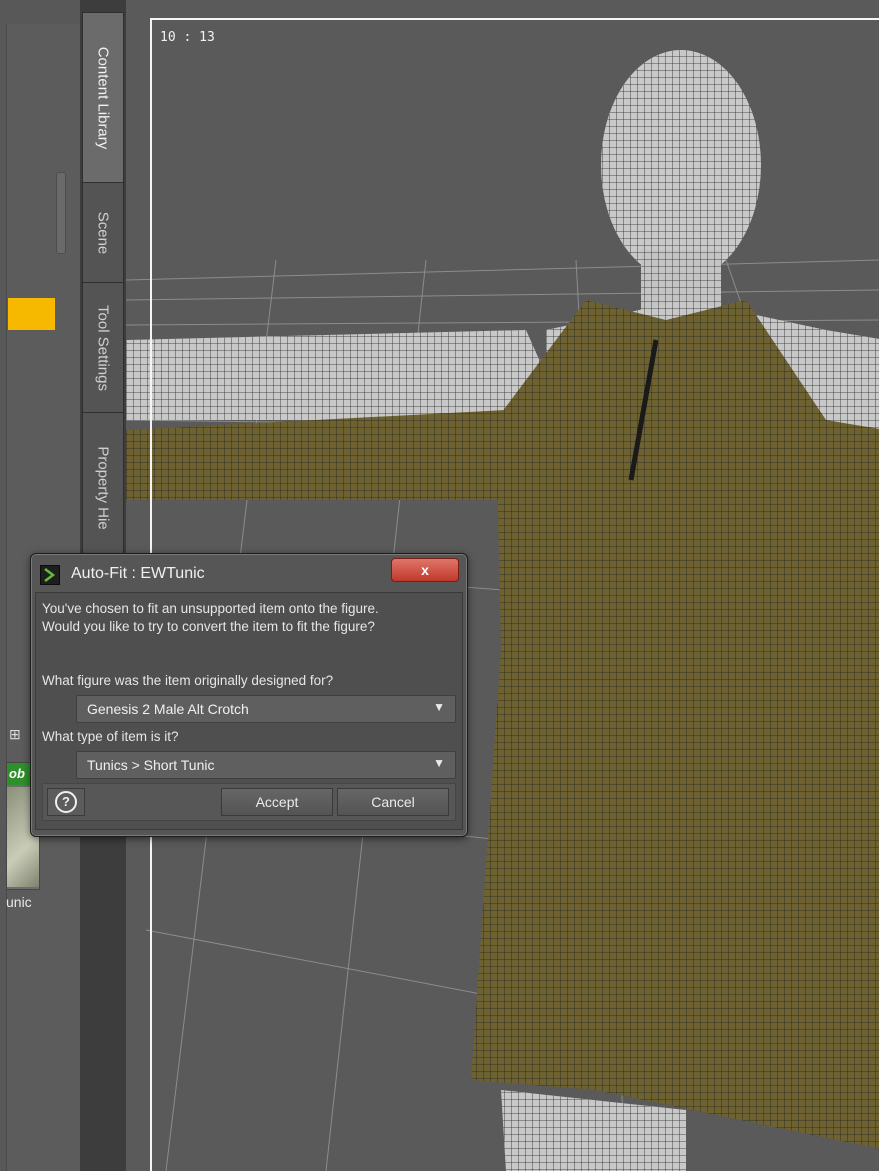 The image size is (879, 1171). I want to click on dialog-button-bar: ? Accept Cancel, so click(249, 802).